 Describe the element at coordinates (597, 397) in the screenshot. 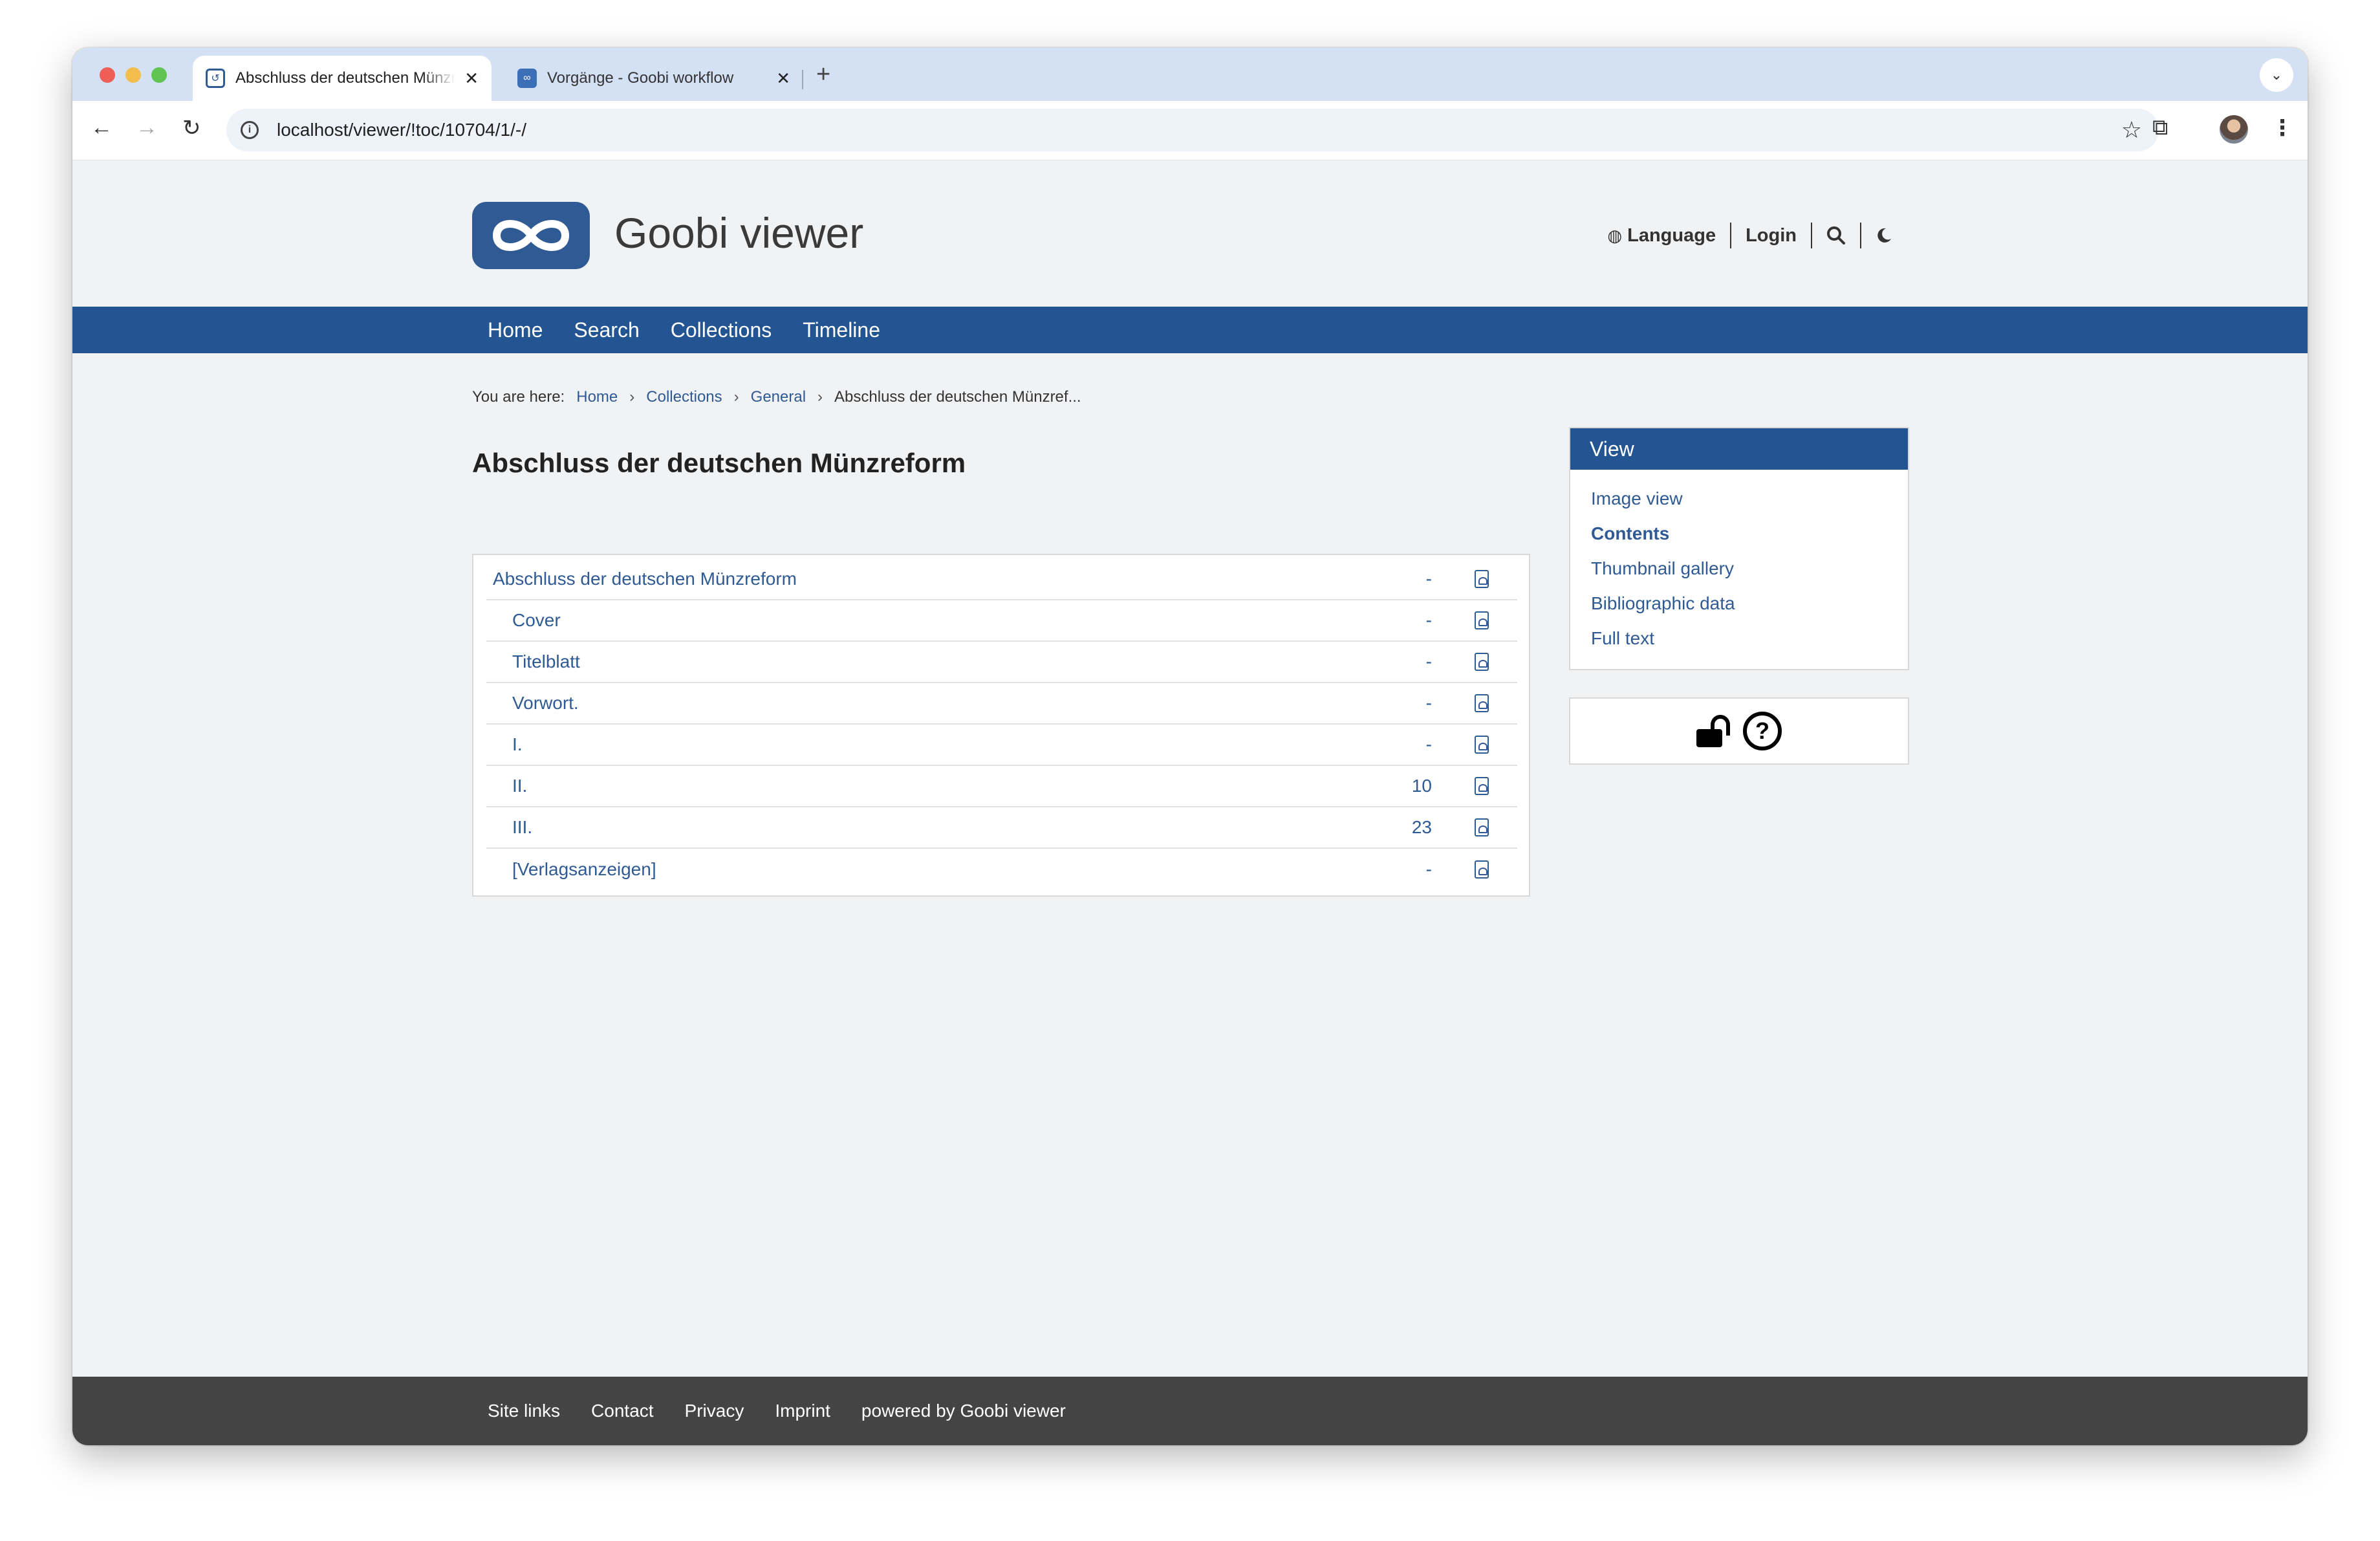

I see `breadcrumb-home: Home` at that location.